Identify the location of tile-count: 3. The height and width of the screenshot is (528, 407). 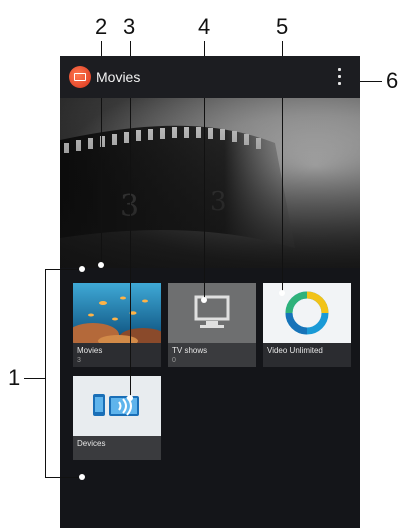
(79, 360).